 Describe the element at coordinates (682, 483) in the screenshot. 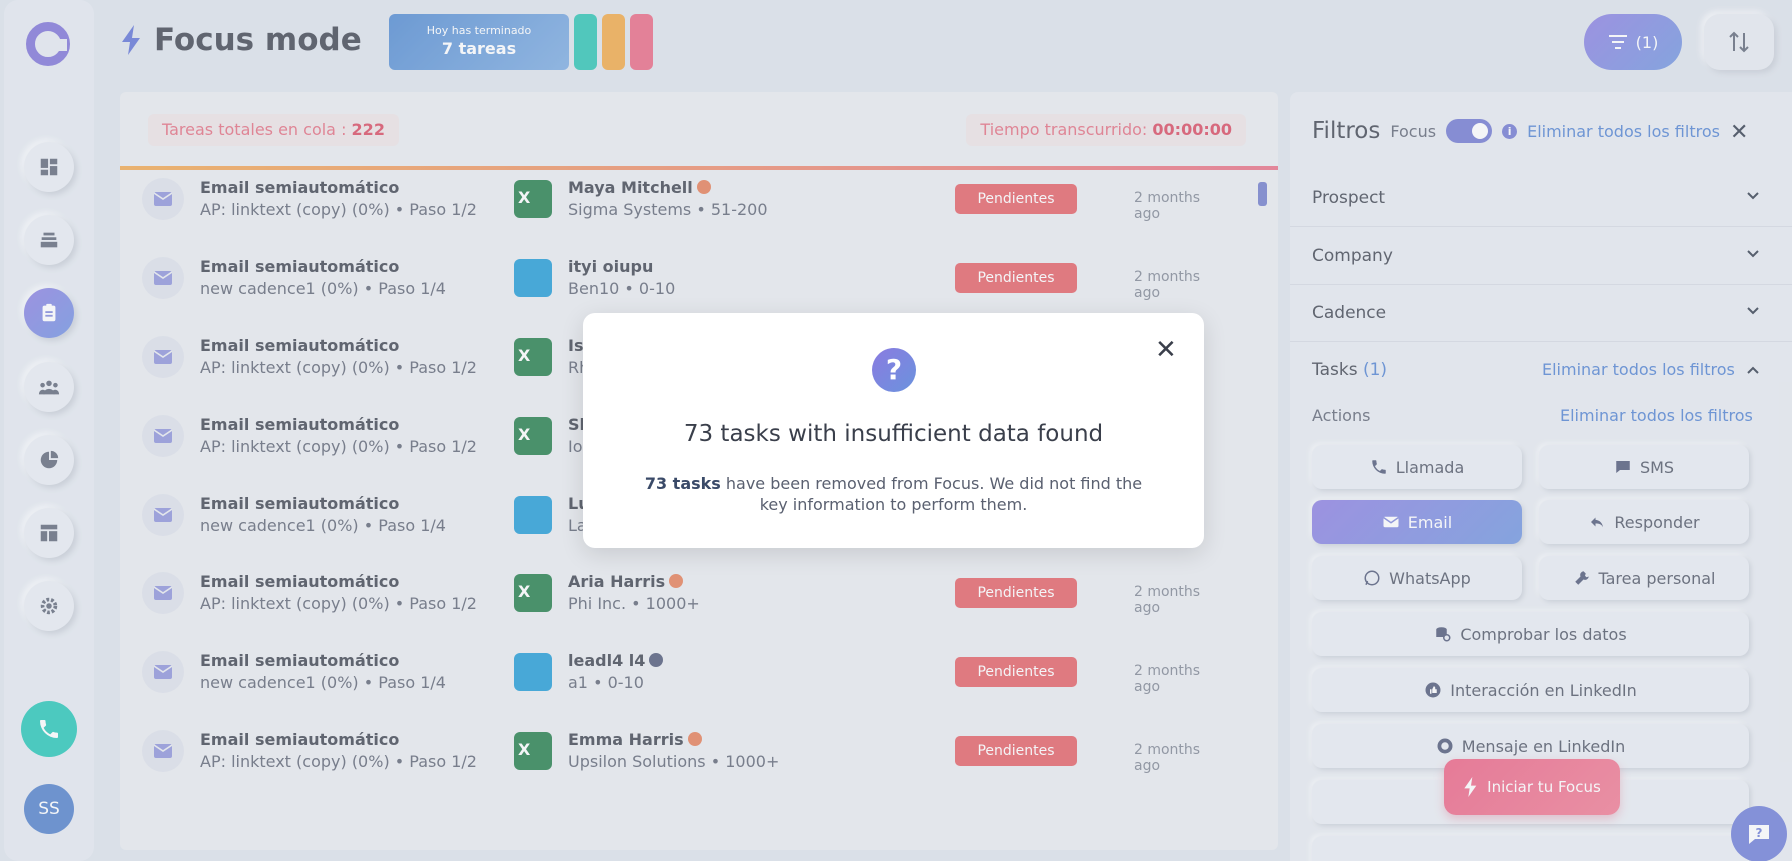

I see `modal-body-count: 73 tasks` at that location.